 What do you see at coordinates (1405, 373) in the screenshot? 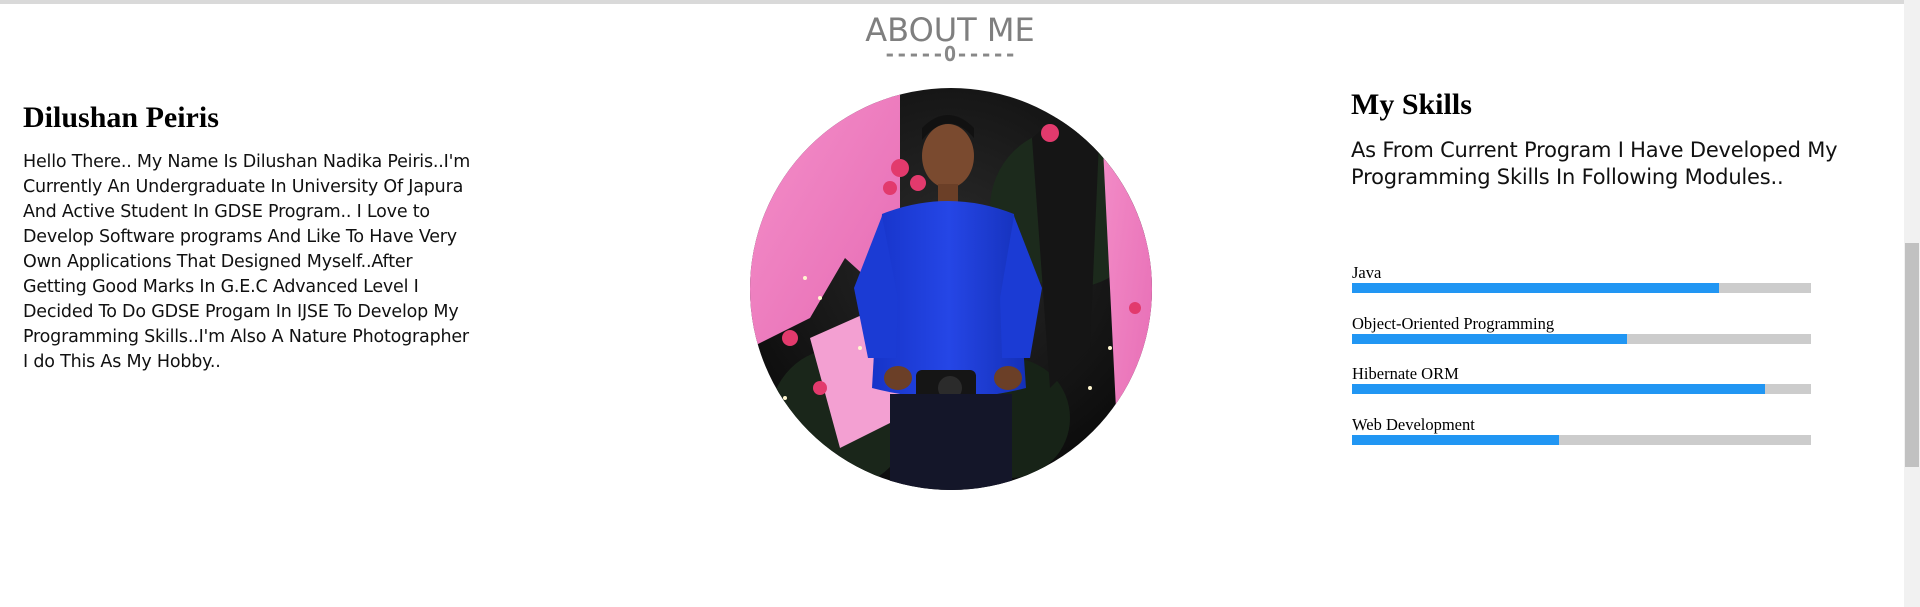
I see `skill-label: Hibernate ORM` at bounding box center [1405, 373].